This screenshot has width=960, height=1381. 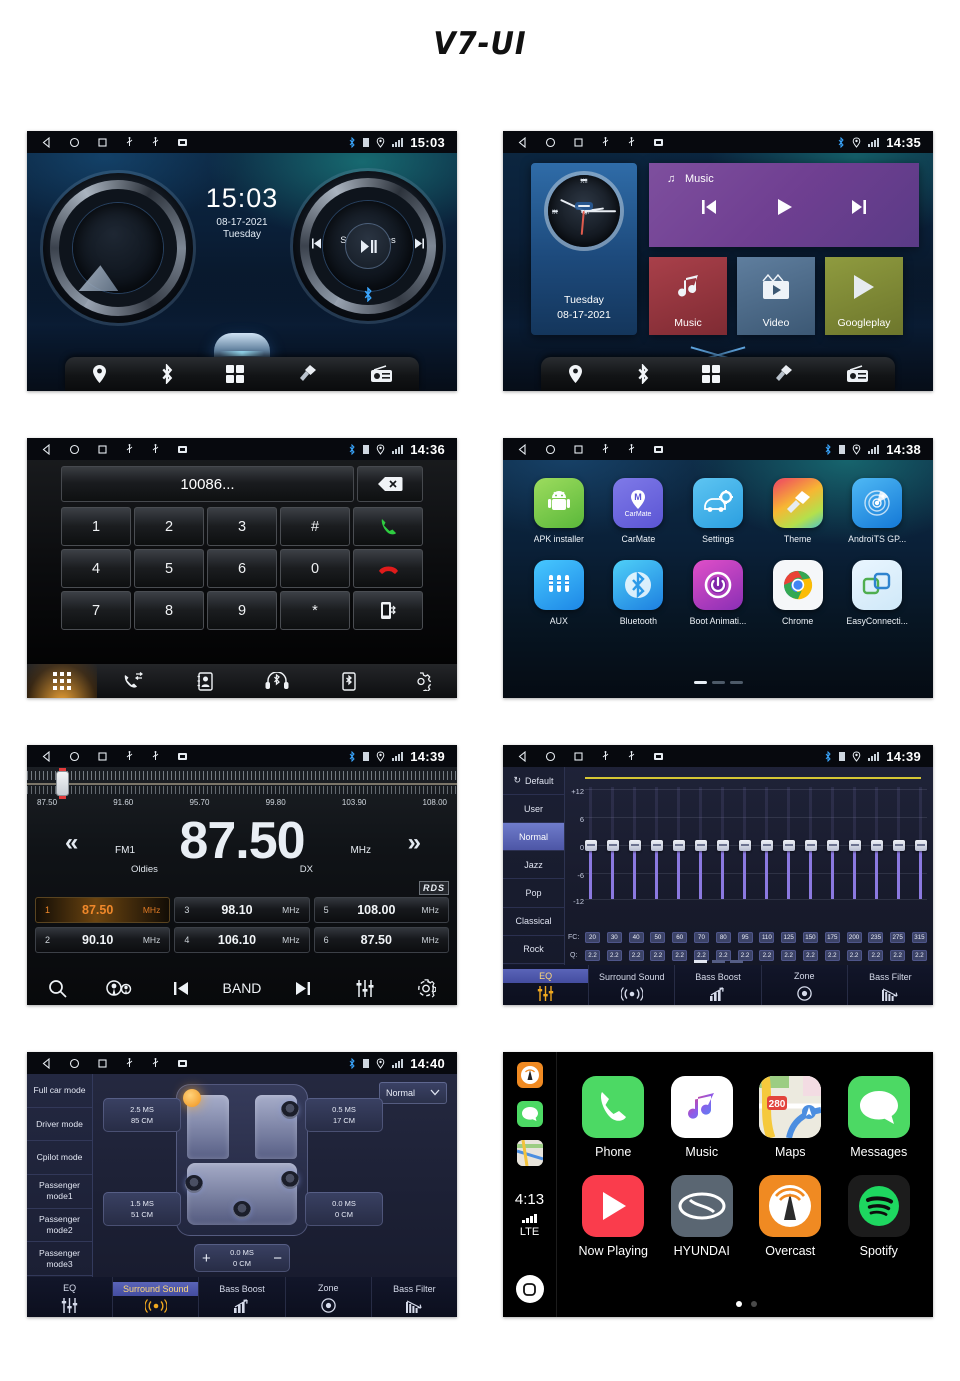 What do you see at coordinates (99, 374) in the screenshot?
I see `navigation-icon` at bounding box center [99, 374].